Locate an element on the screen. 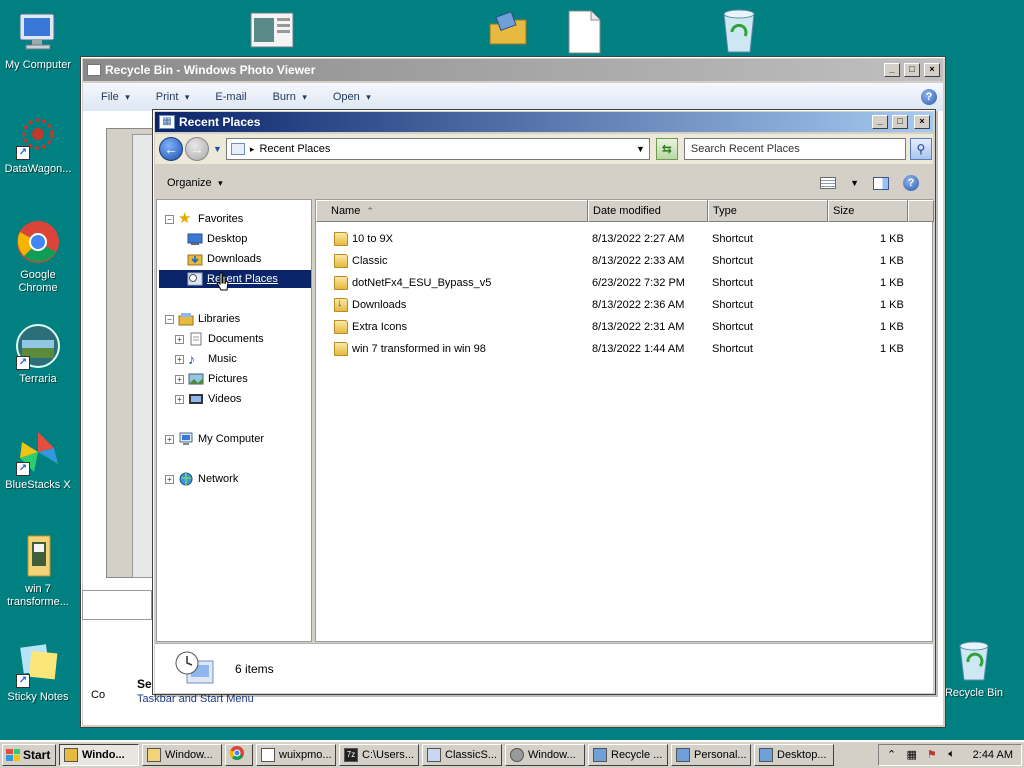 This screenshot has height=768, width=1024. desktop-icon-recycle-bin: Recycle Bin is located at coordinates (974, 668).